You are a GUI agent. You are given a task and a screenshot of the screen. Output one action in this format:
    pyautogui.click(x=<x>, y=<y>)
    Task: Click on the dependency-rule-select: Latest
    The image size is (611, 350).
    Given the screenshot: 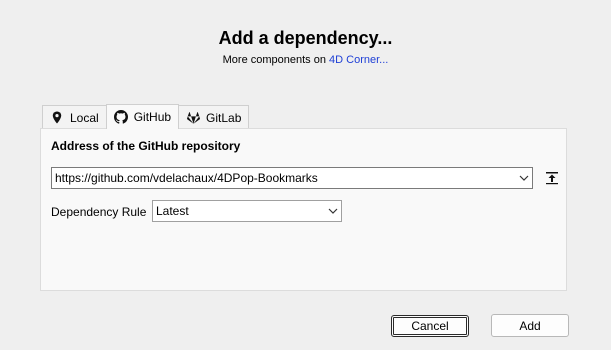 What is the action you would take?
    pyautogui.click(x=247, y=211)
    